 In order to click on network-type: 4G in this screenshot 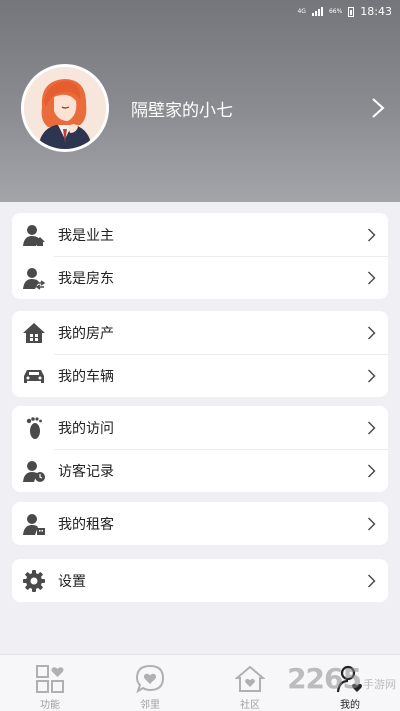, I will do `click(301, 11)`.